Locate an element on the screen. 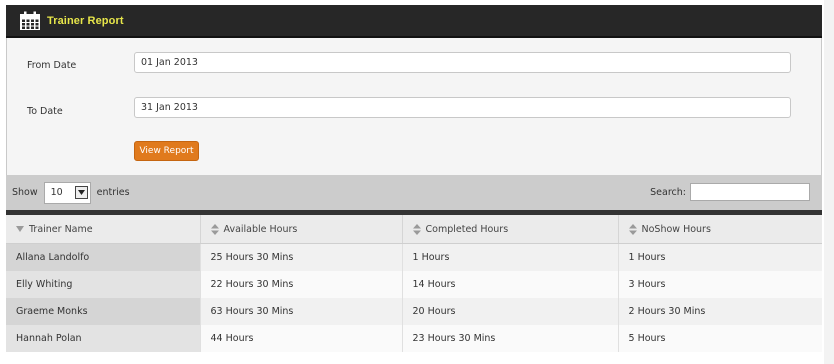 The image size is (834, 364). page-title: Trainer Report is located at coordinates (85, 20).